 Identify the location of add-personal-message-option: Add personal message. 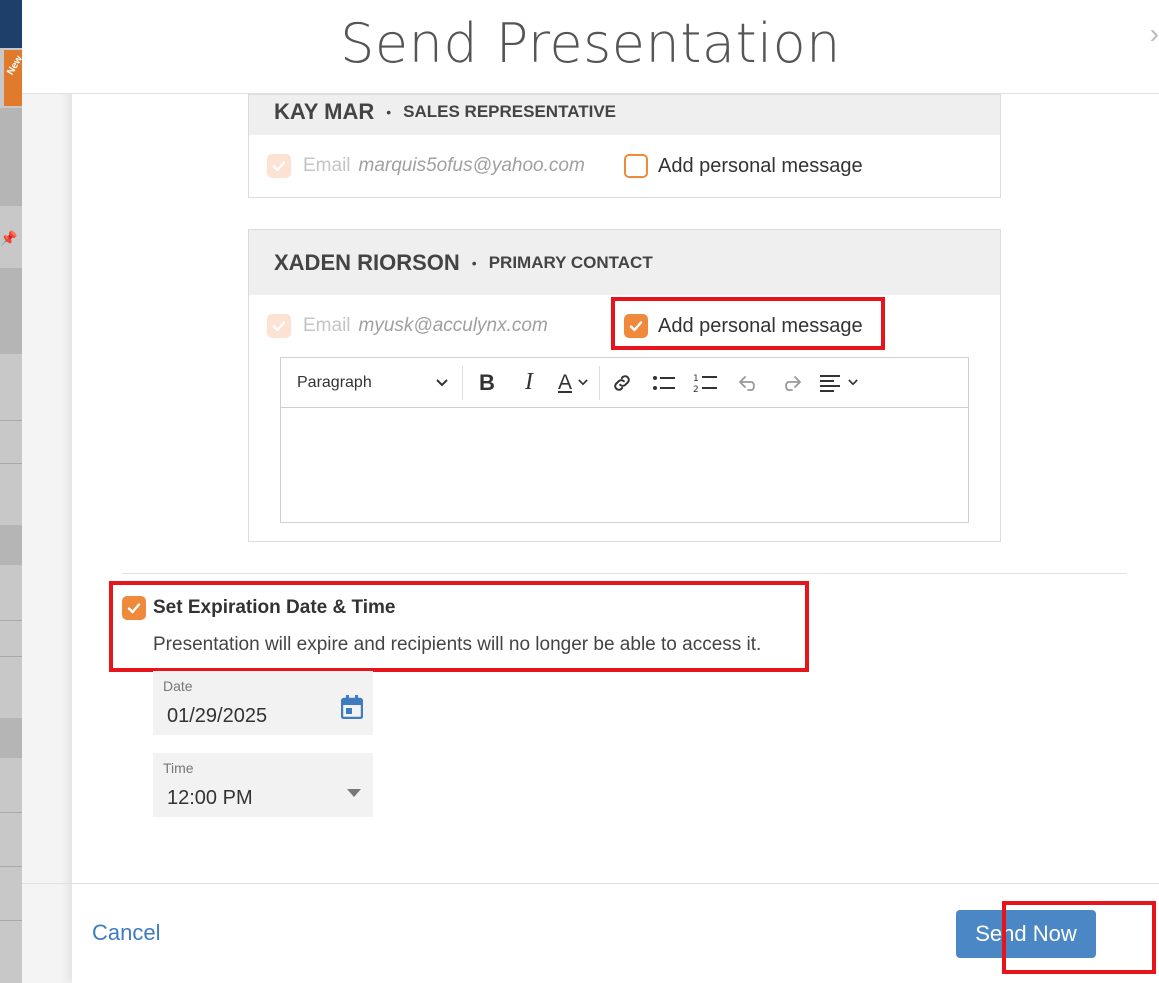
(743, 166).